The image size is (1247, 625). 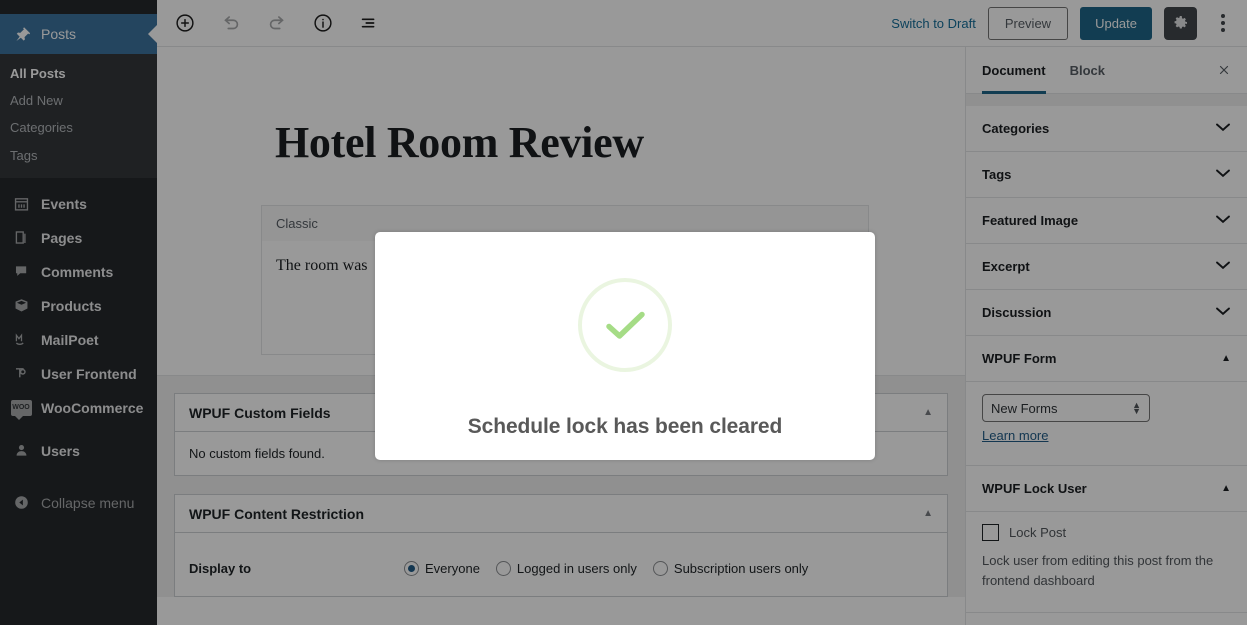 I want to click on user-frontend-icon, so click(x=21, y=374).